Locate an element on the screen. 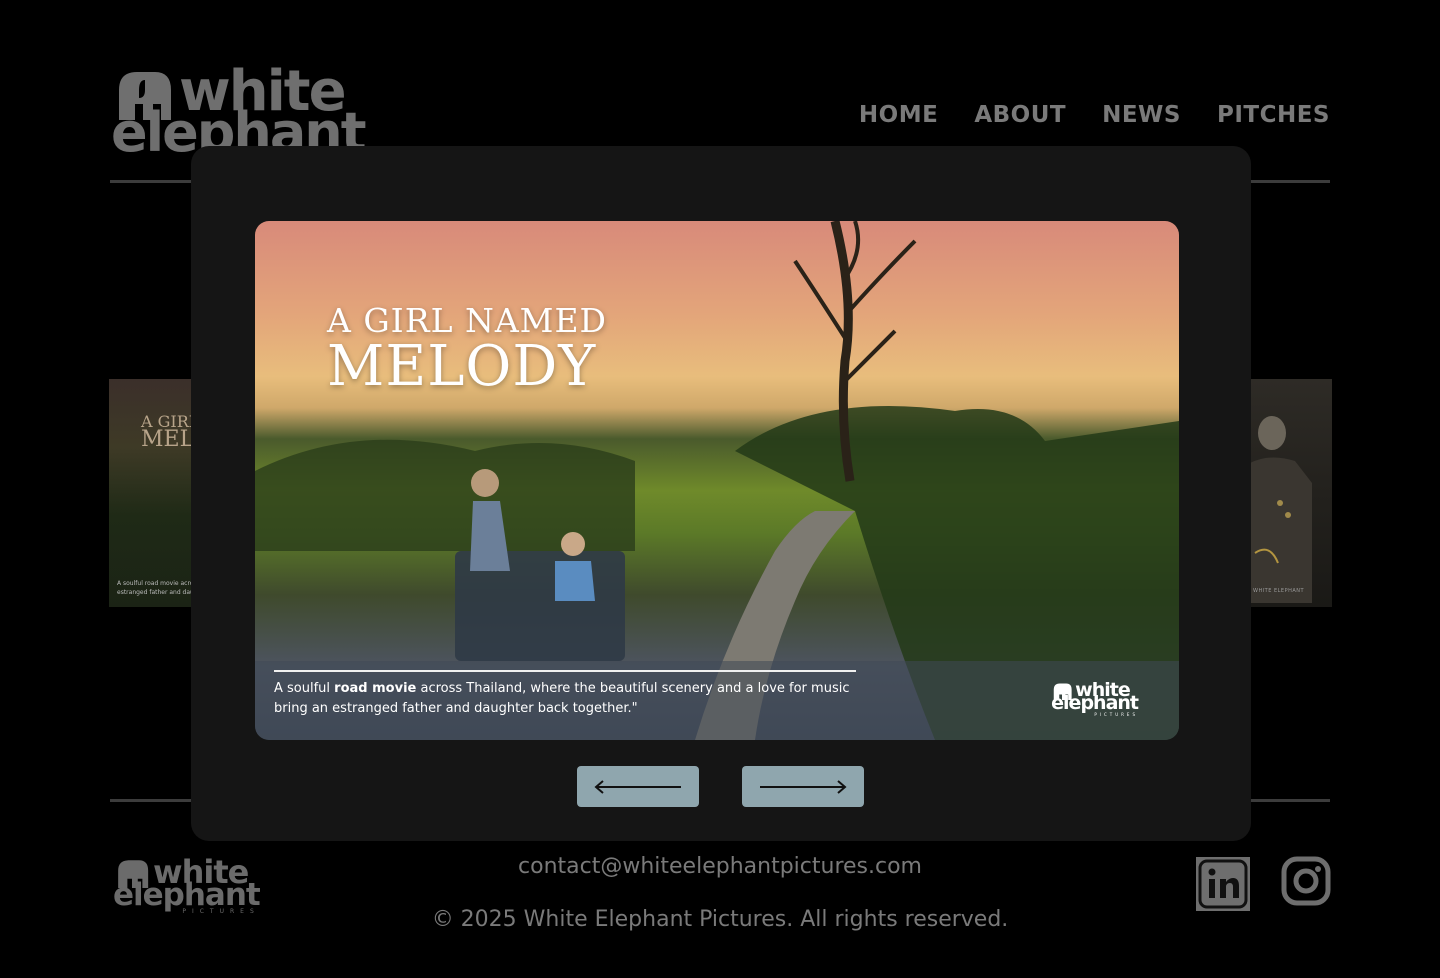 The image size is (1440, 978). main-nav: HOME ABOUT NEWS PITCHES is located at coordinates (1094, 115).